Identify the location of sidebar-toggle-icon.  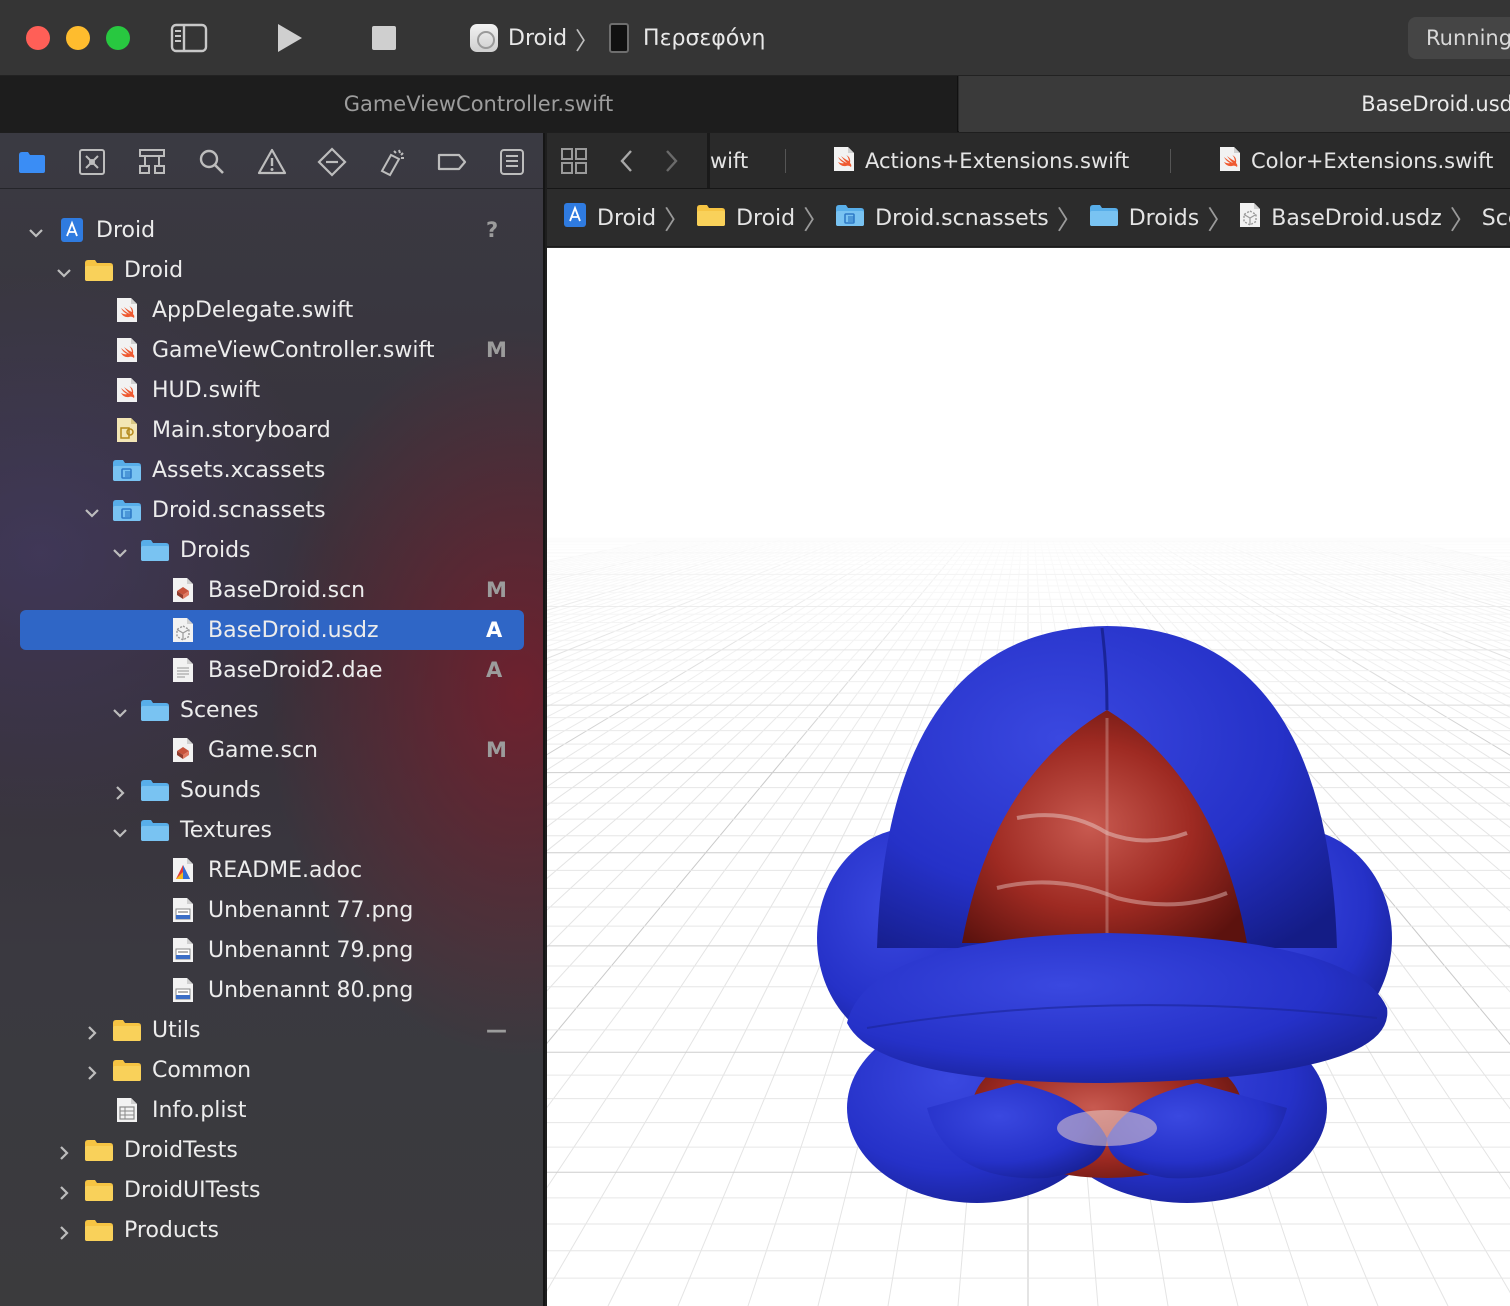
(189, 40).